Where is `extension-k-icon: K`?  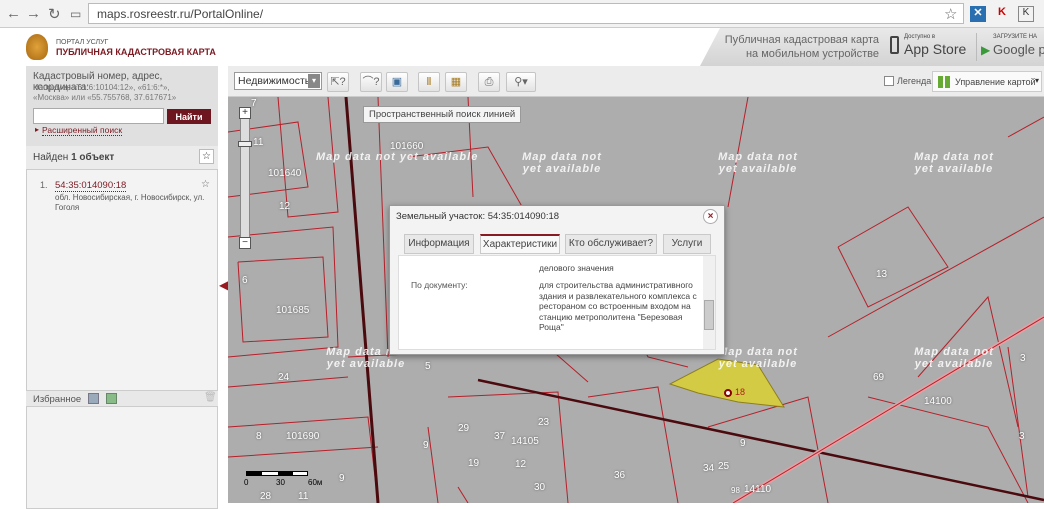
extension-k-icon: K is located at coordinates (1002, 14).